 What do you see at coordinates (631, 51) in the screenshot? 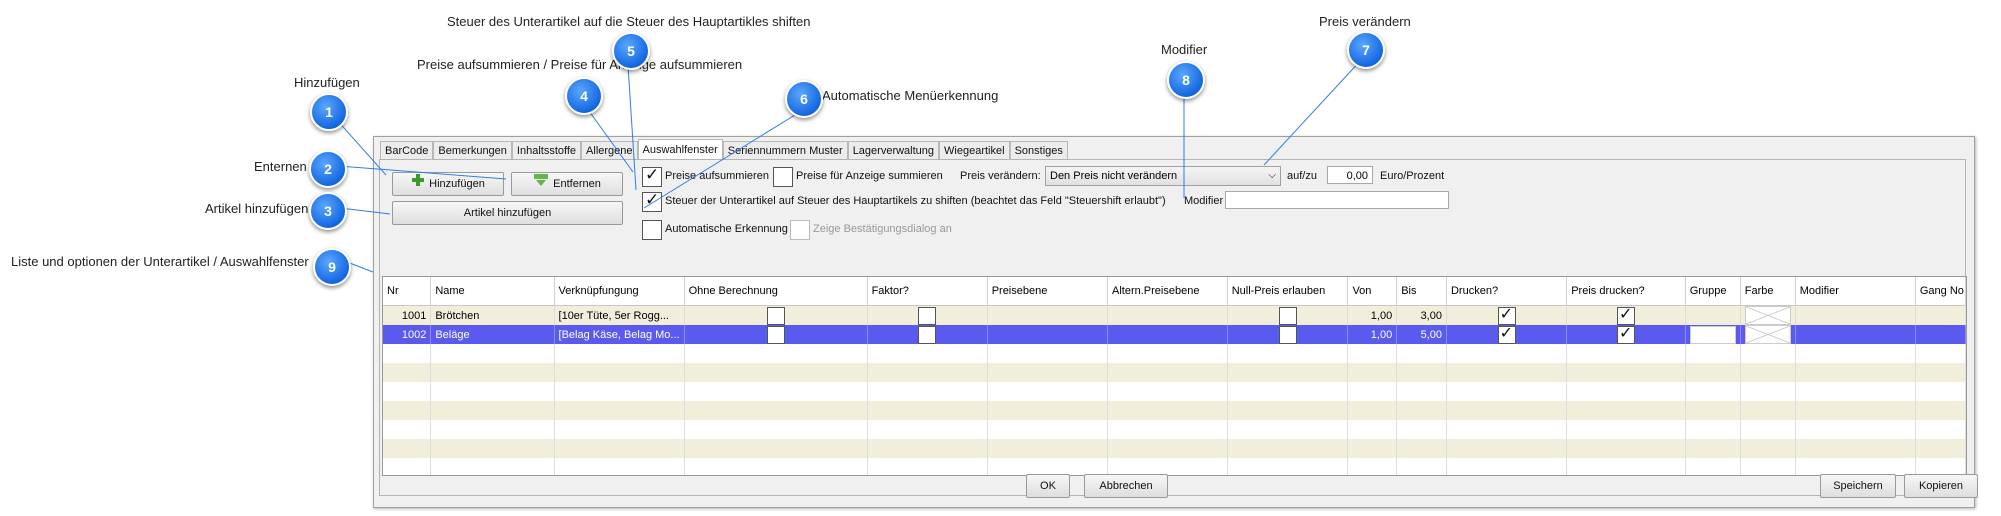
I see `callout-badge-5: 5` at bounding box center [631, 51].